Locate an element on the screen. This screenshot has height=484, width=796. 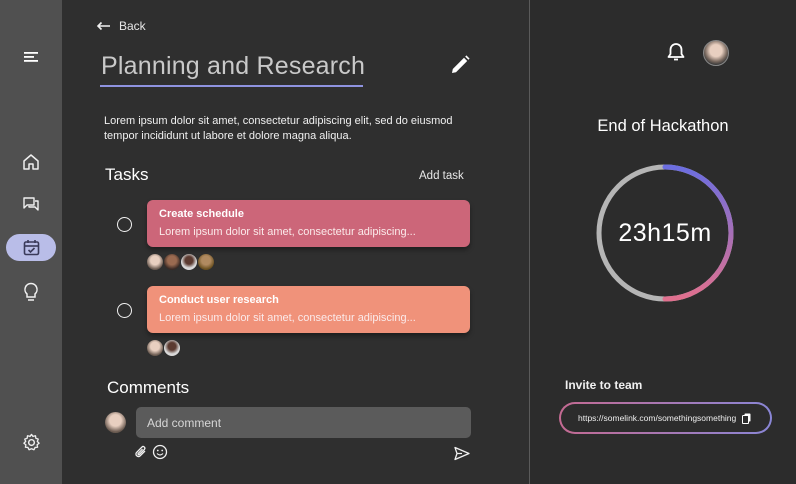
paperclip-icon is located at coordinates (141, 455).